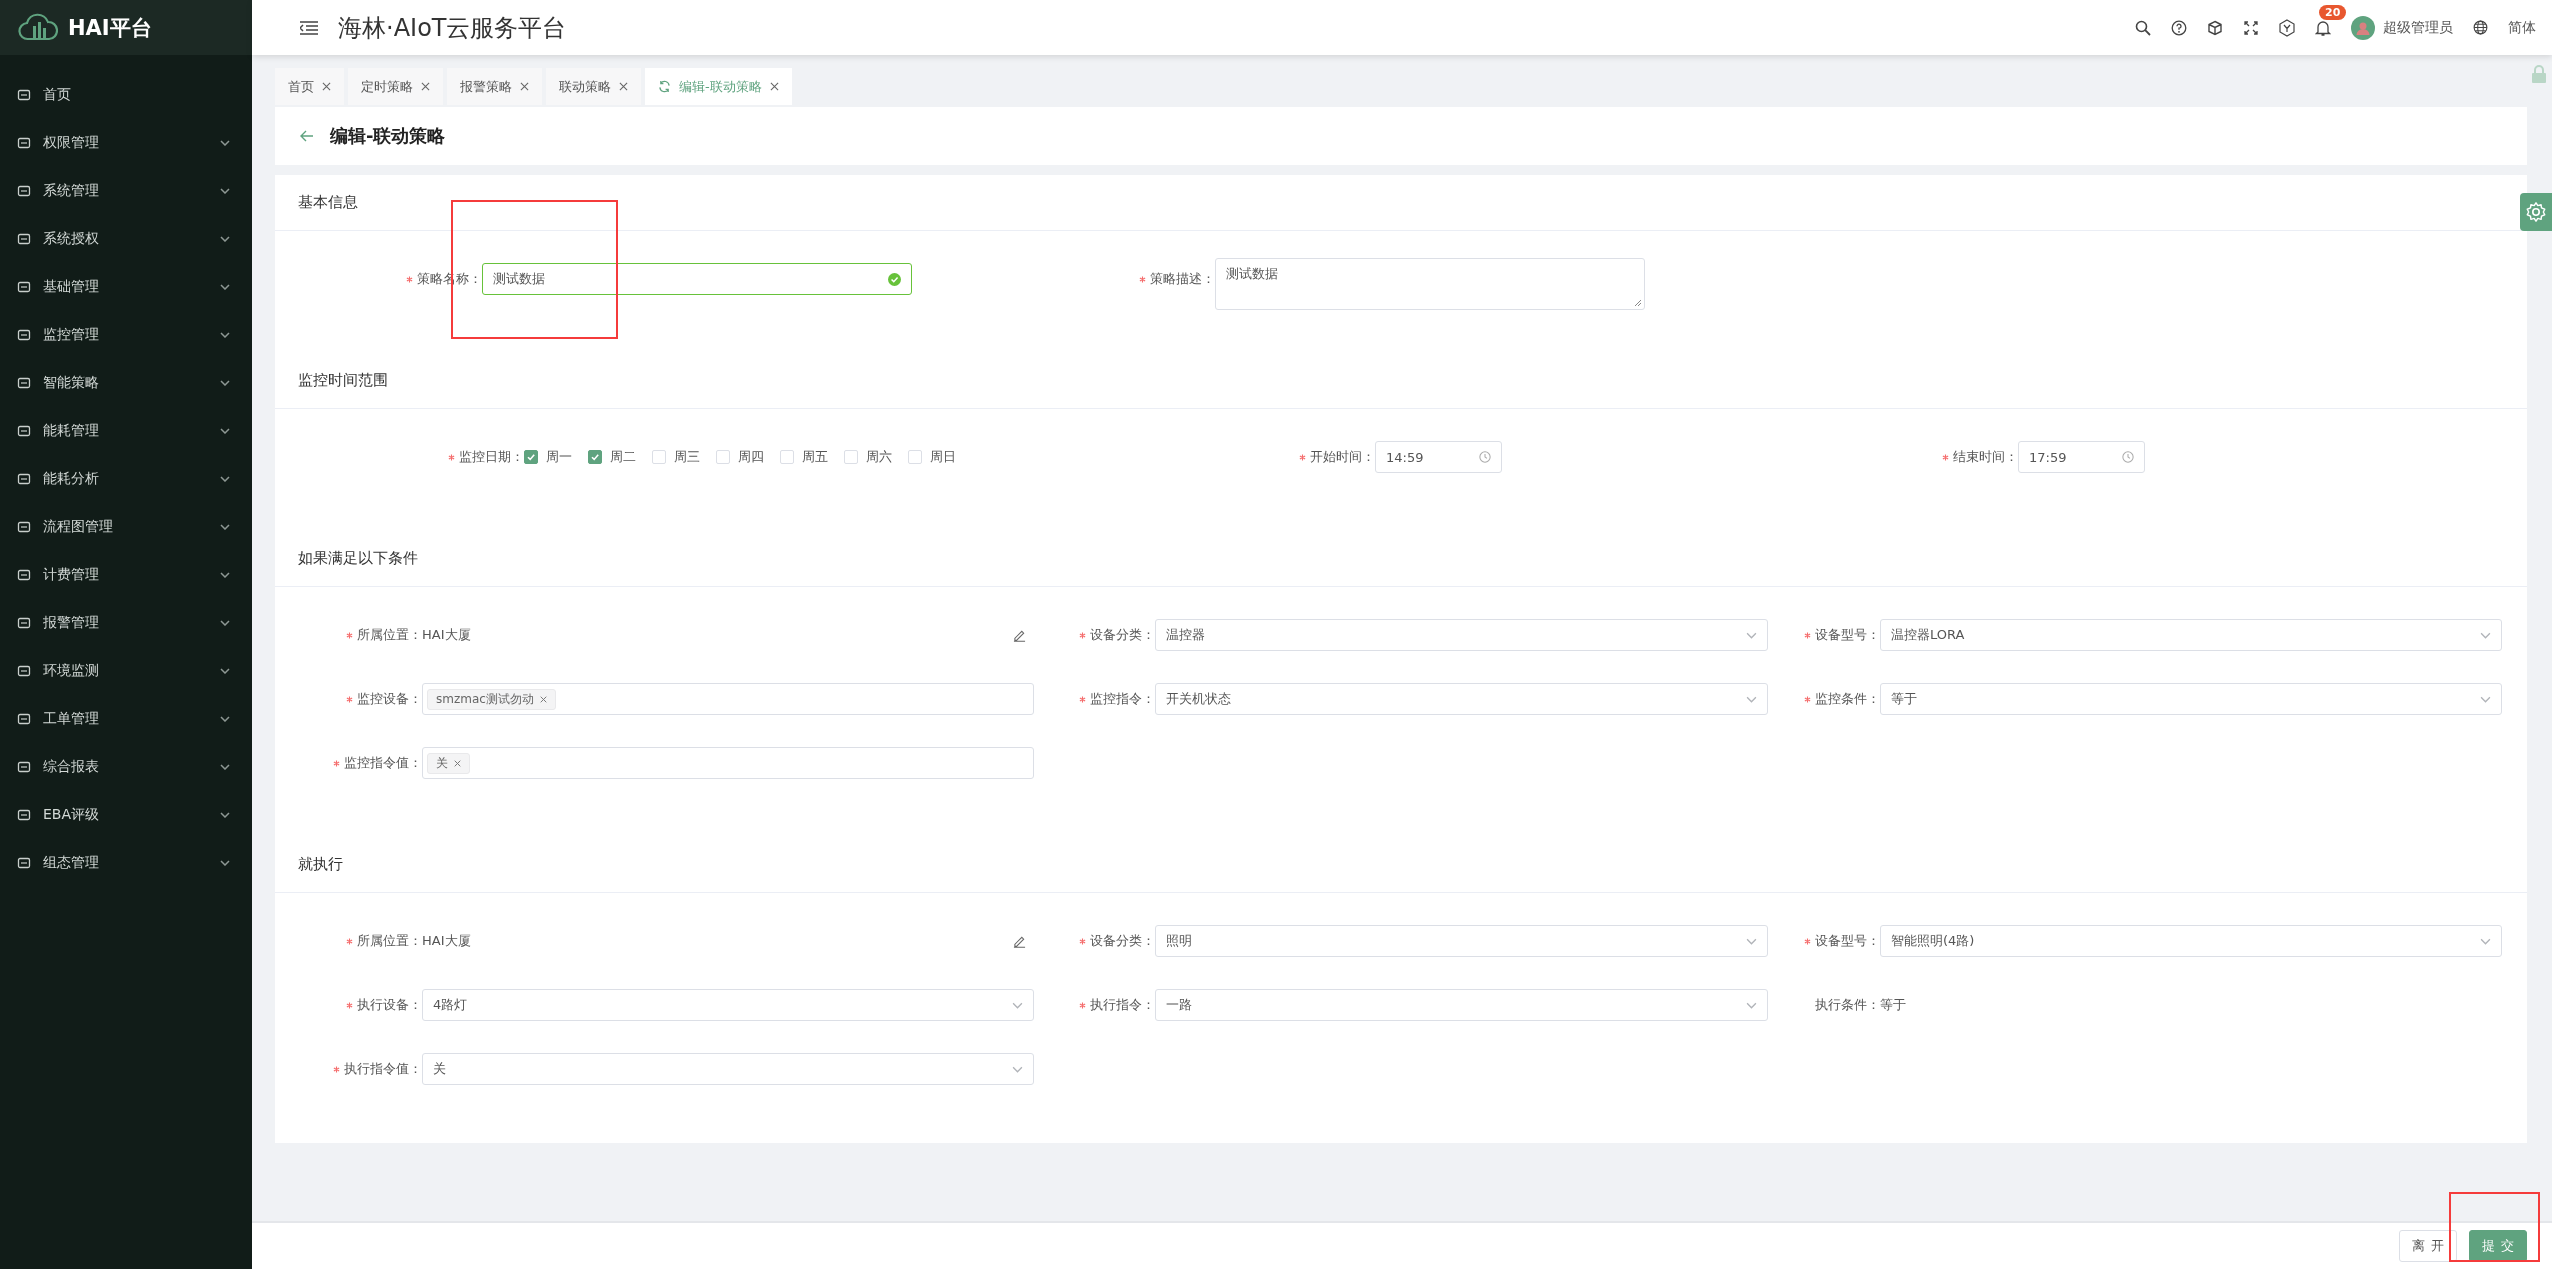  I want to click on sidebar-item: EBA评级, so click(126, 815).